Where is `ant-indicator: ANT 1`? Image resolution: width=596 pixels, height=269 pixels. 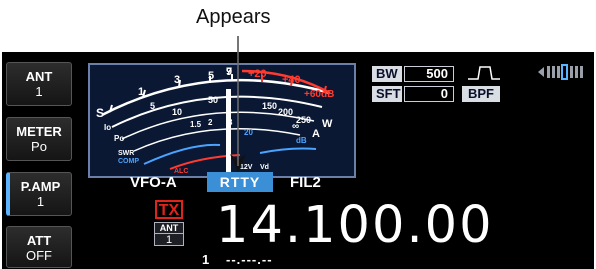 ant-indicator: ANT 1 is located at coordinates (169, 234).